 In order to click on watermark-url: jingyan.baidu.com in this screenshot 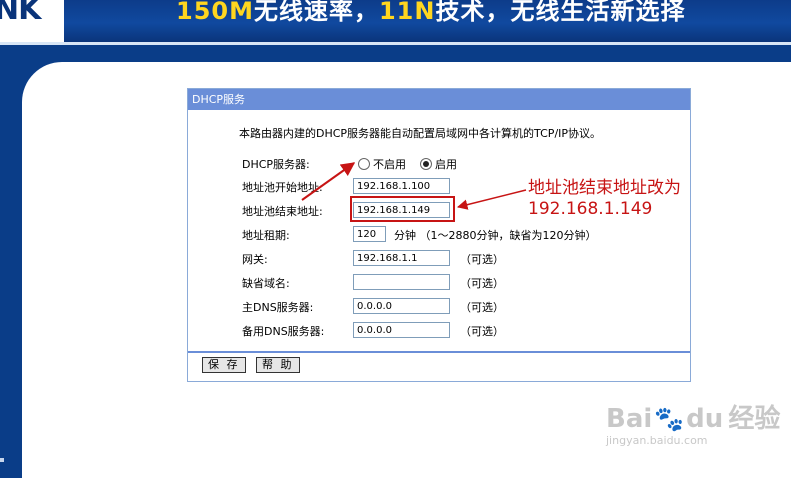, I will do `click(657, 440)`.